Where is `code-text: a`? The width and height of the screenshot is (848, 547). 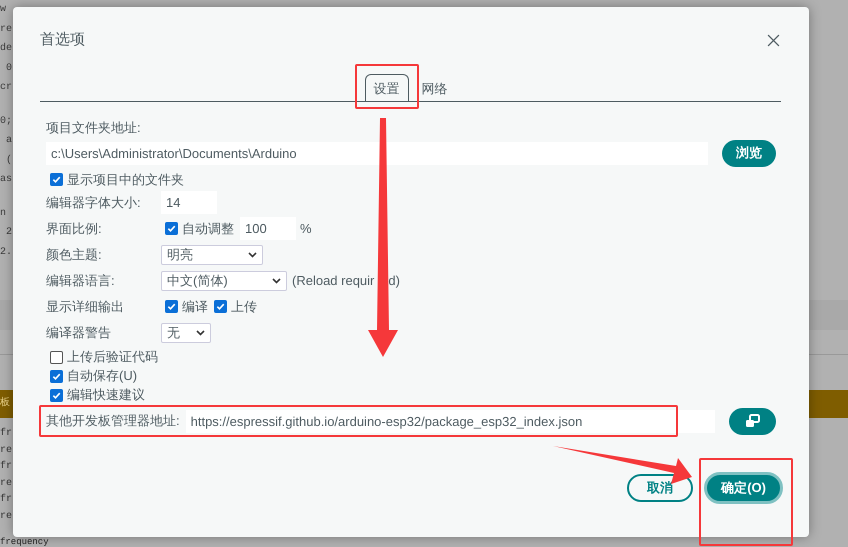
code-text: a is located at coordinates (8, 141).